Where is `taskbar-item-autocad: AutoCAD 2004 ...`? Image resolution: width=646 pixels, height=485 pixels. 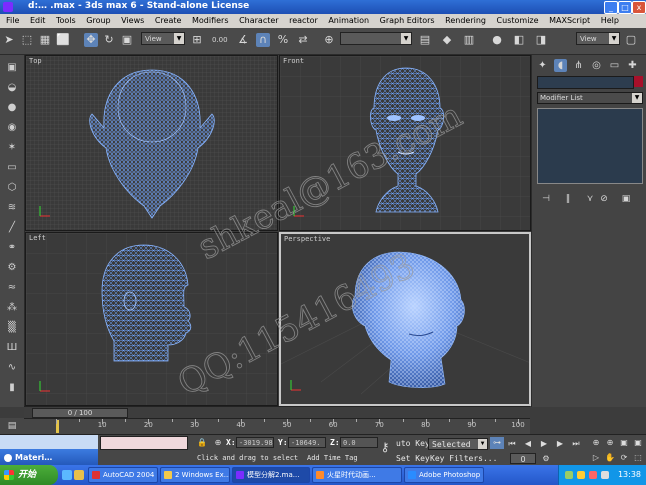
taskbar-item-autocad: AutoCAD 2004 ... is located at coordinates (123, 475).